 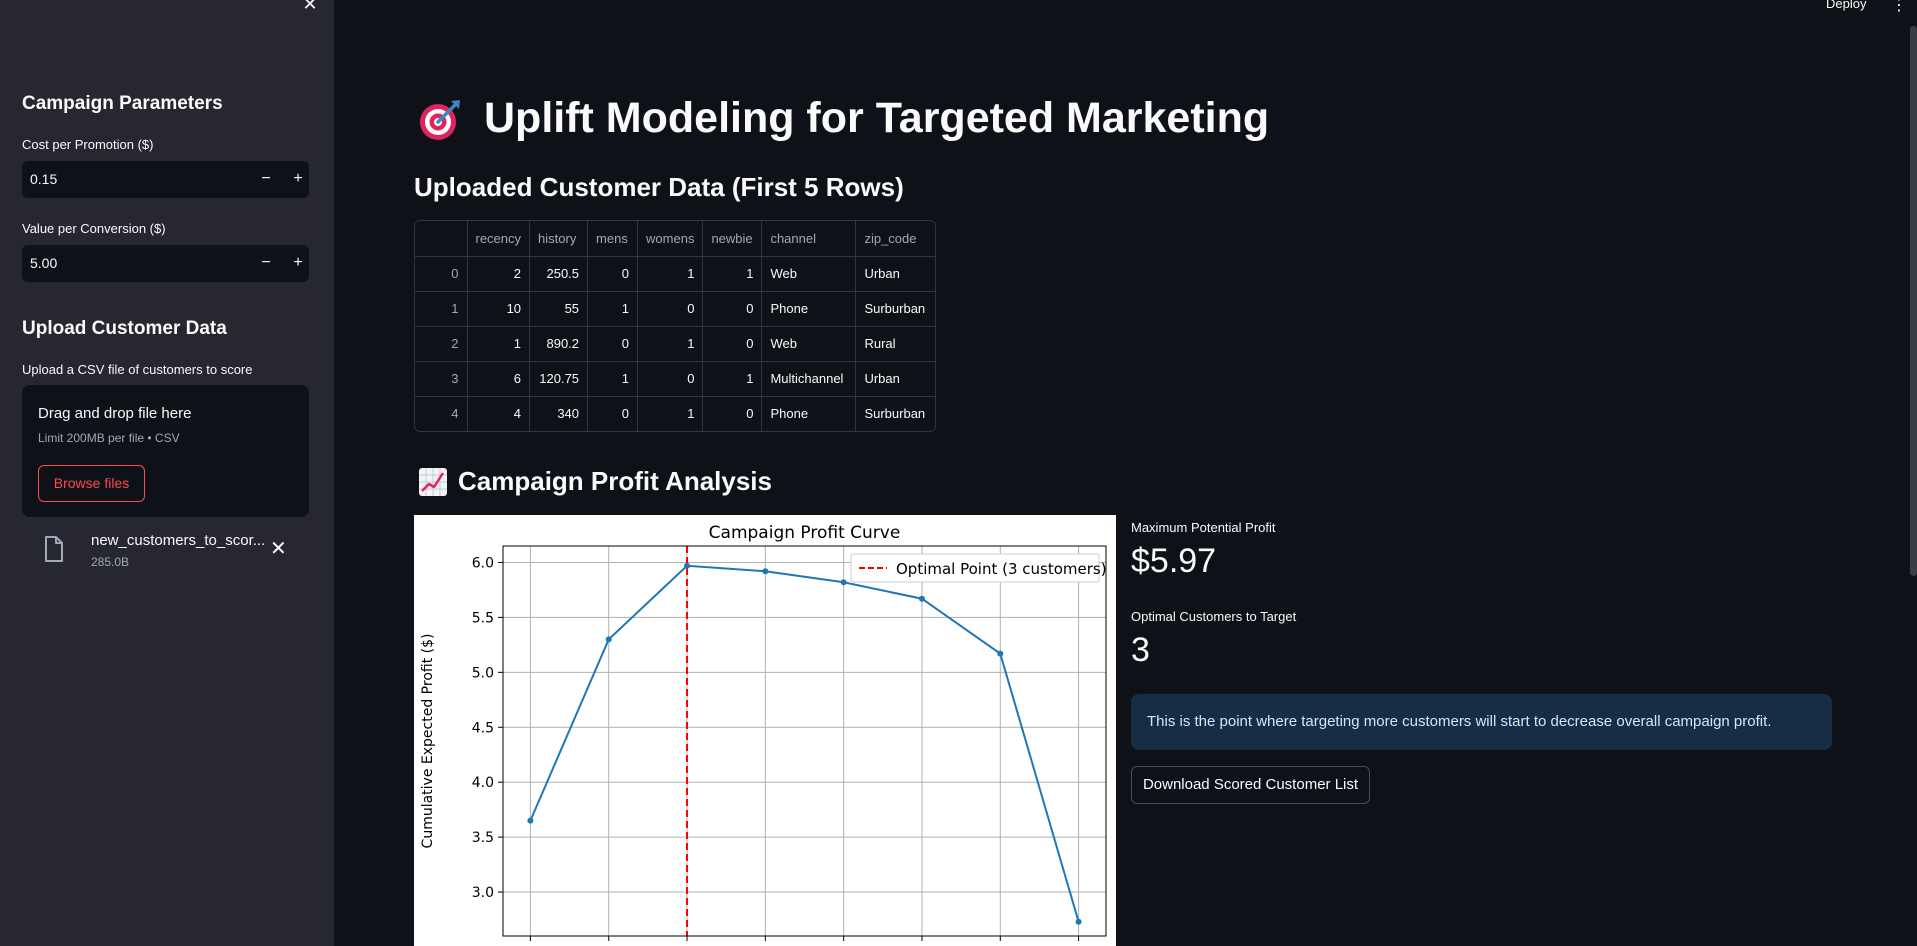 I want to click on table-header-history: history, so click(x=559, y=239).